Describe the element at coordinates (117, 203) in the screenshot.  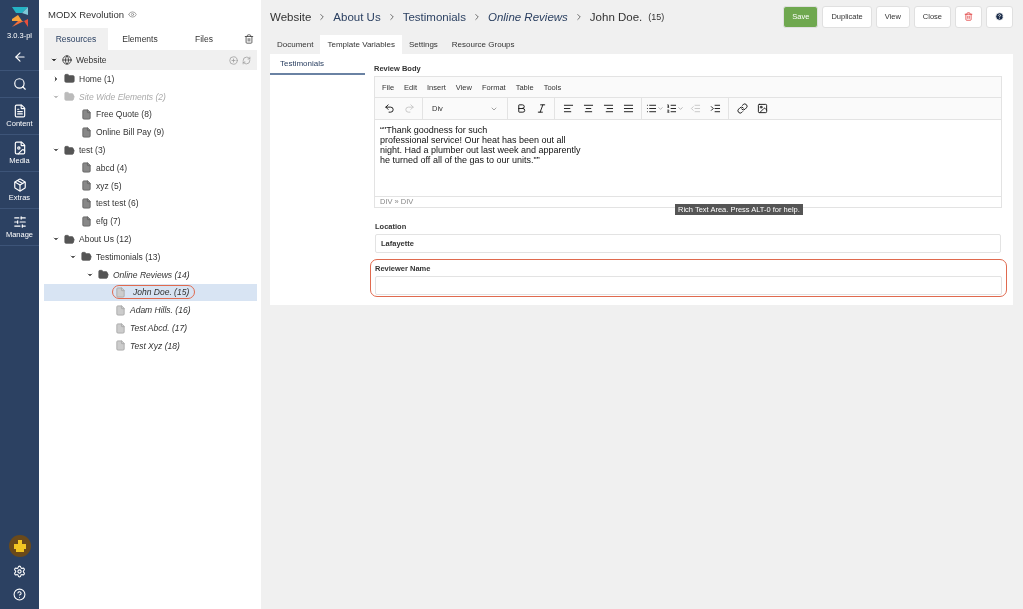
I see `tree-label: test test (6)` at that location.